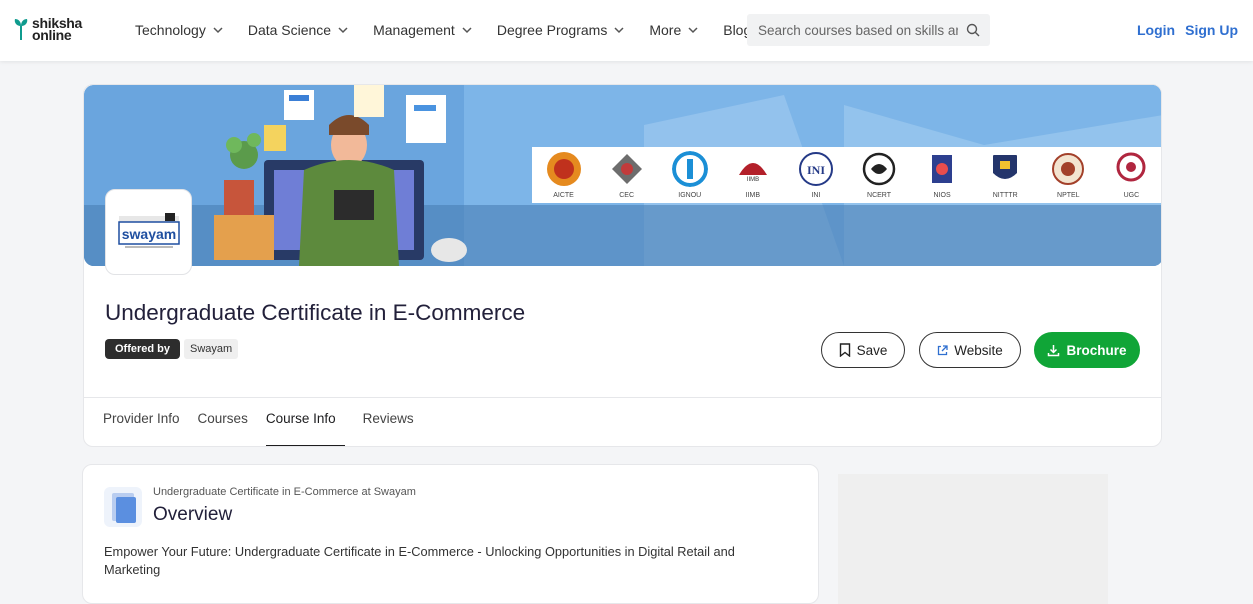 The image size is (1253, 604). I want to click on logo-label: IIMB, so click(753, 195).